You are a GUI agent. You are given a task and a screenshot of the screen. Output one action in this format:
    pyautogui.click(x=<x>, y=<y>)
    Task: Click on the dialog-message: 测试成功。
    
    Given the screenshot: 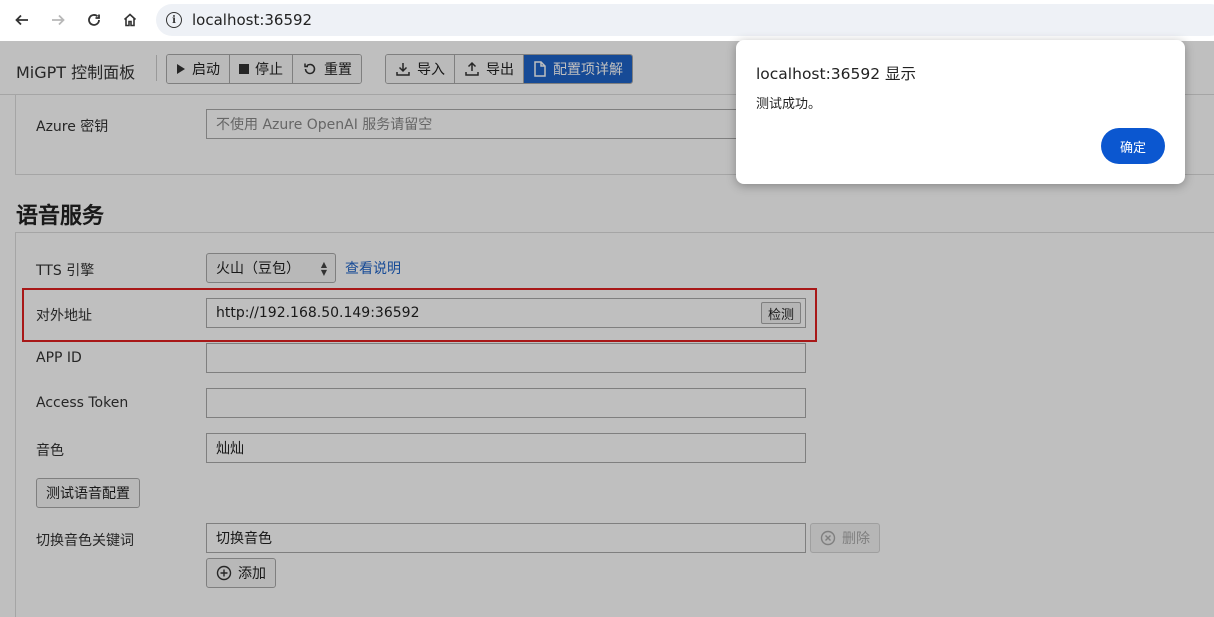 What is the action you would take?
    pyautogui.click(x=789, y=104)
    